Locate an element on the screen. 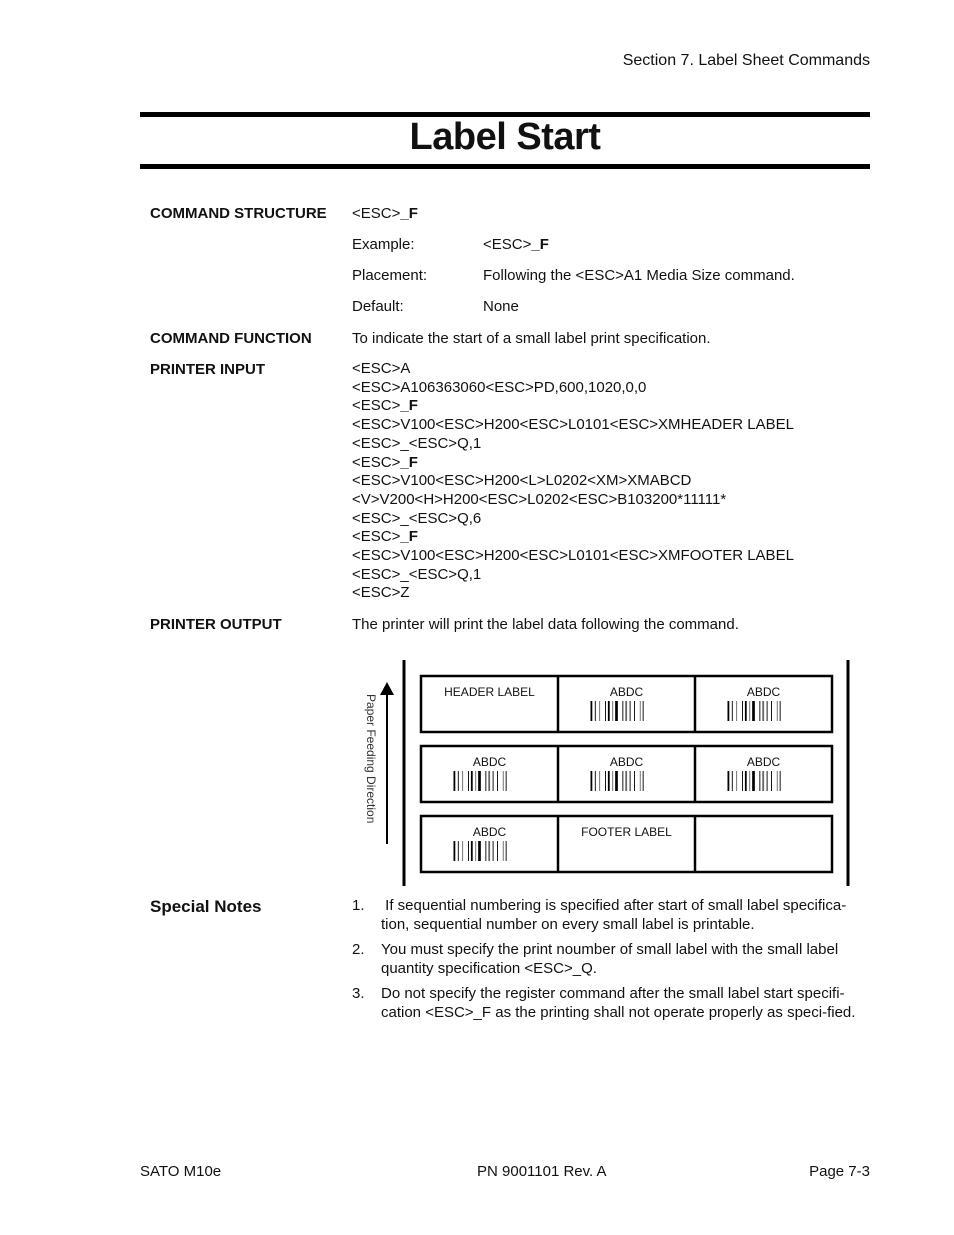 This screenshot has height=1235, width=954. placement-key: Placement: is located at coordinates (390, 275).